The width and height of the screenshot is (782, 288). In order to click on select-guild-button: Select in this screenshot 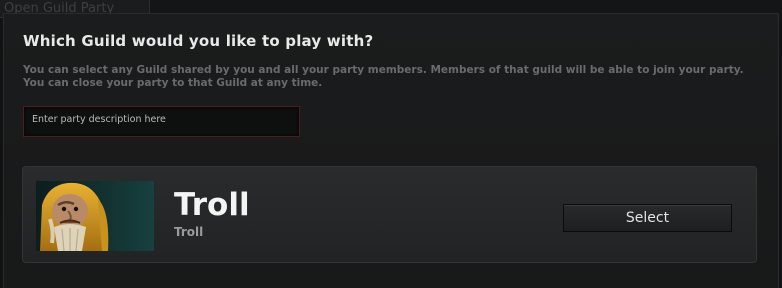, I will do `click(647, 218)`.